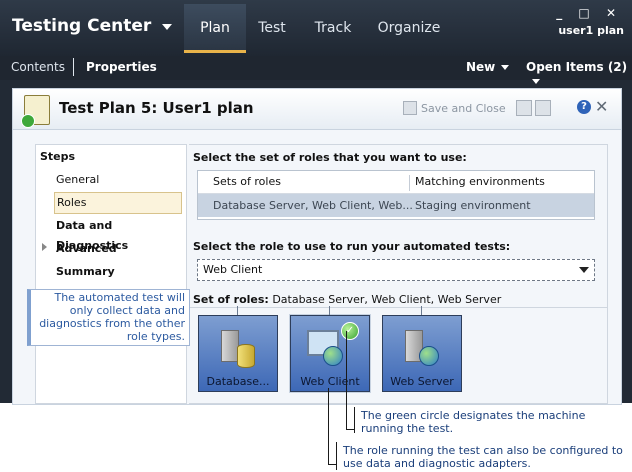 The image size is (632, 472). I want to click on step-data-and-diagnostics: Data and Diagnostics, so click(117, 234).